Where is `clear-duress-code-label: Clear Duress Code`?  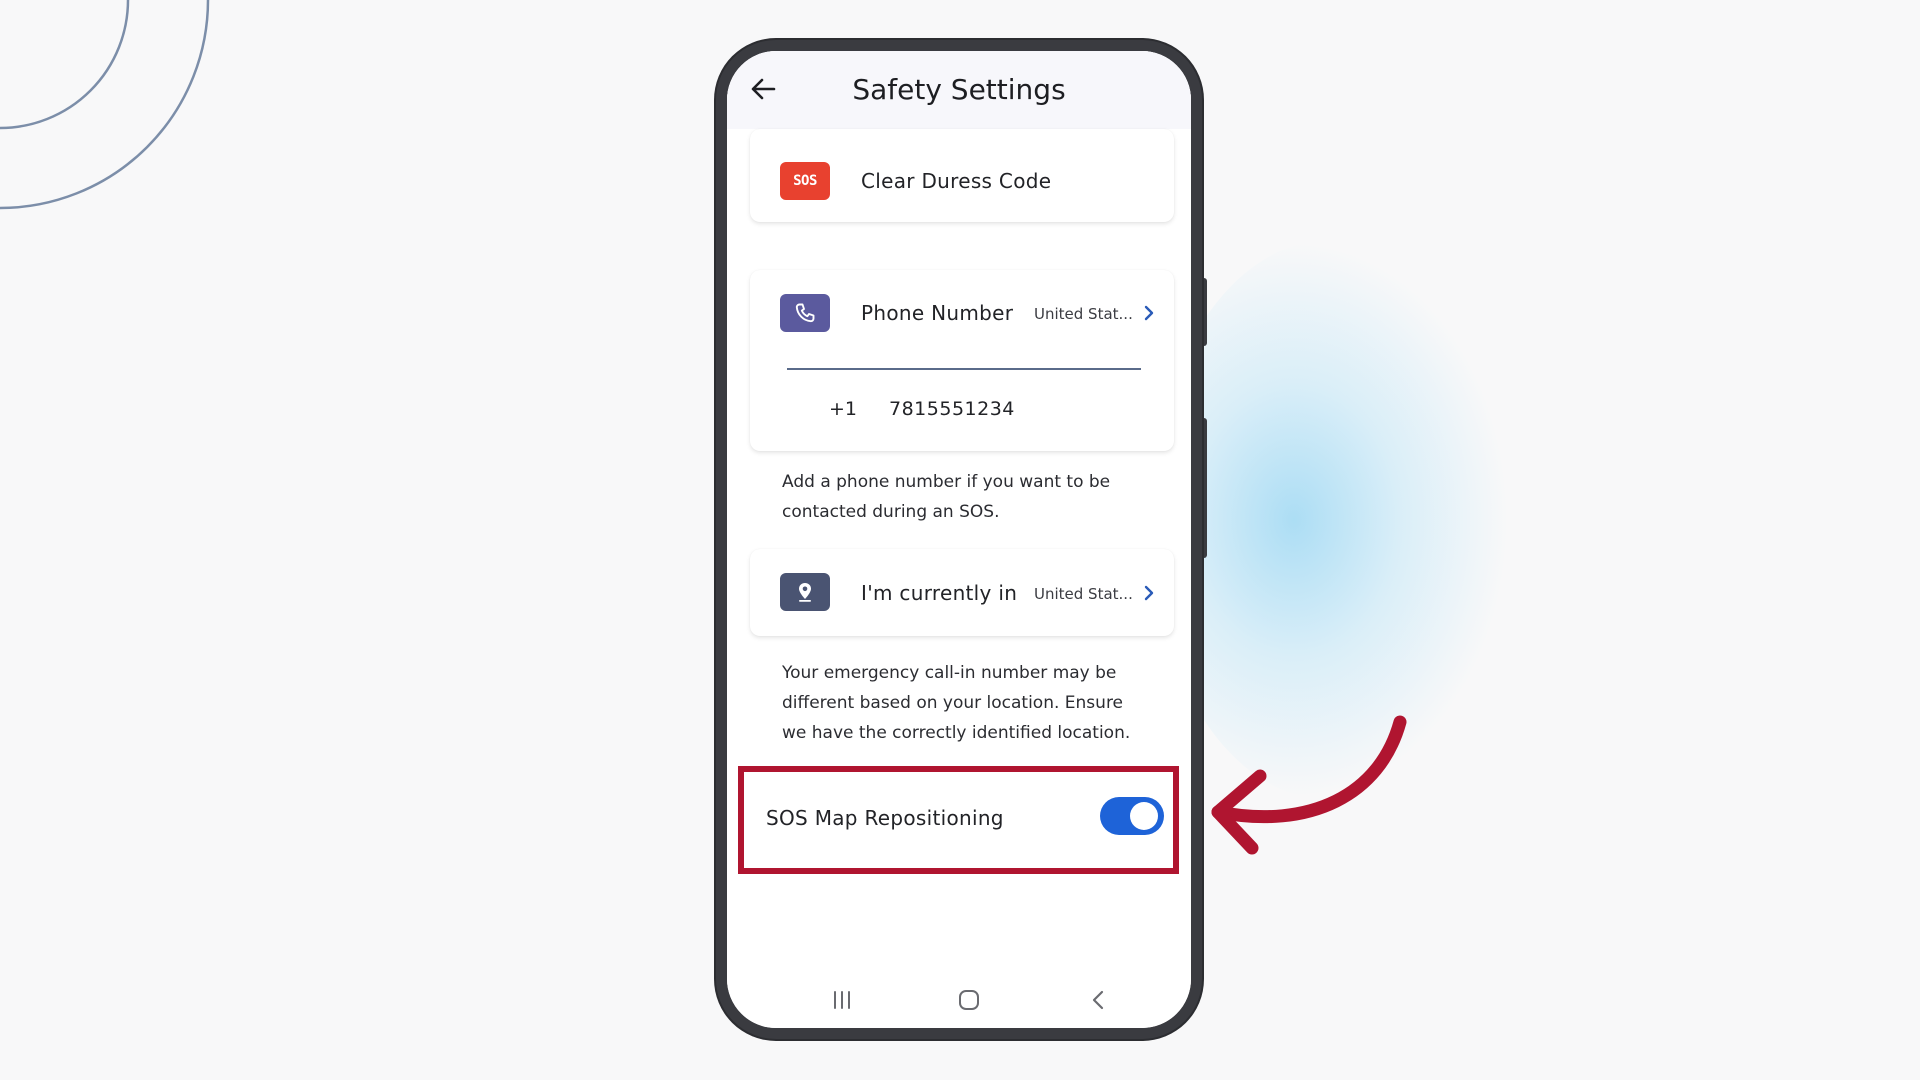
clear-duress-code-label: Clear Duress Code is located at coordinates (956, 181).